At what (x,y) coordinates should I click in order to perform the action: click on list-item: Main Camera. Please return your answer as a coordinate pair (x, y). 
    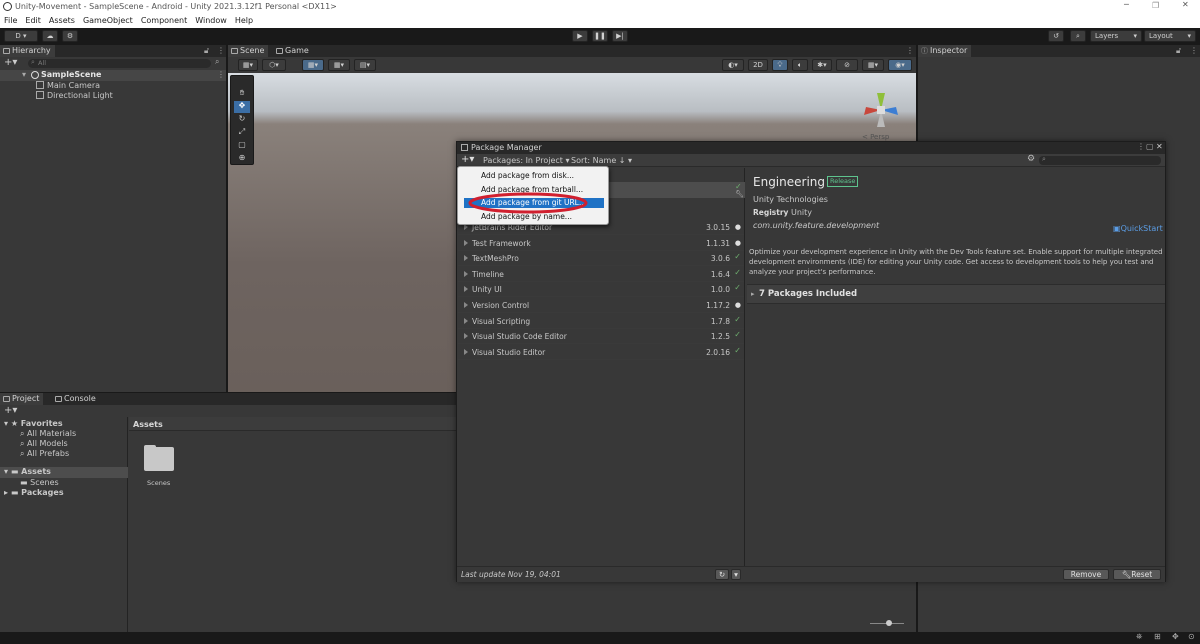
    Looking at the image, I should click on (68, 85).